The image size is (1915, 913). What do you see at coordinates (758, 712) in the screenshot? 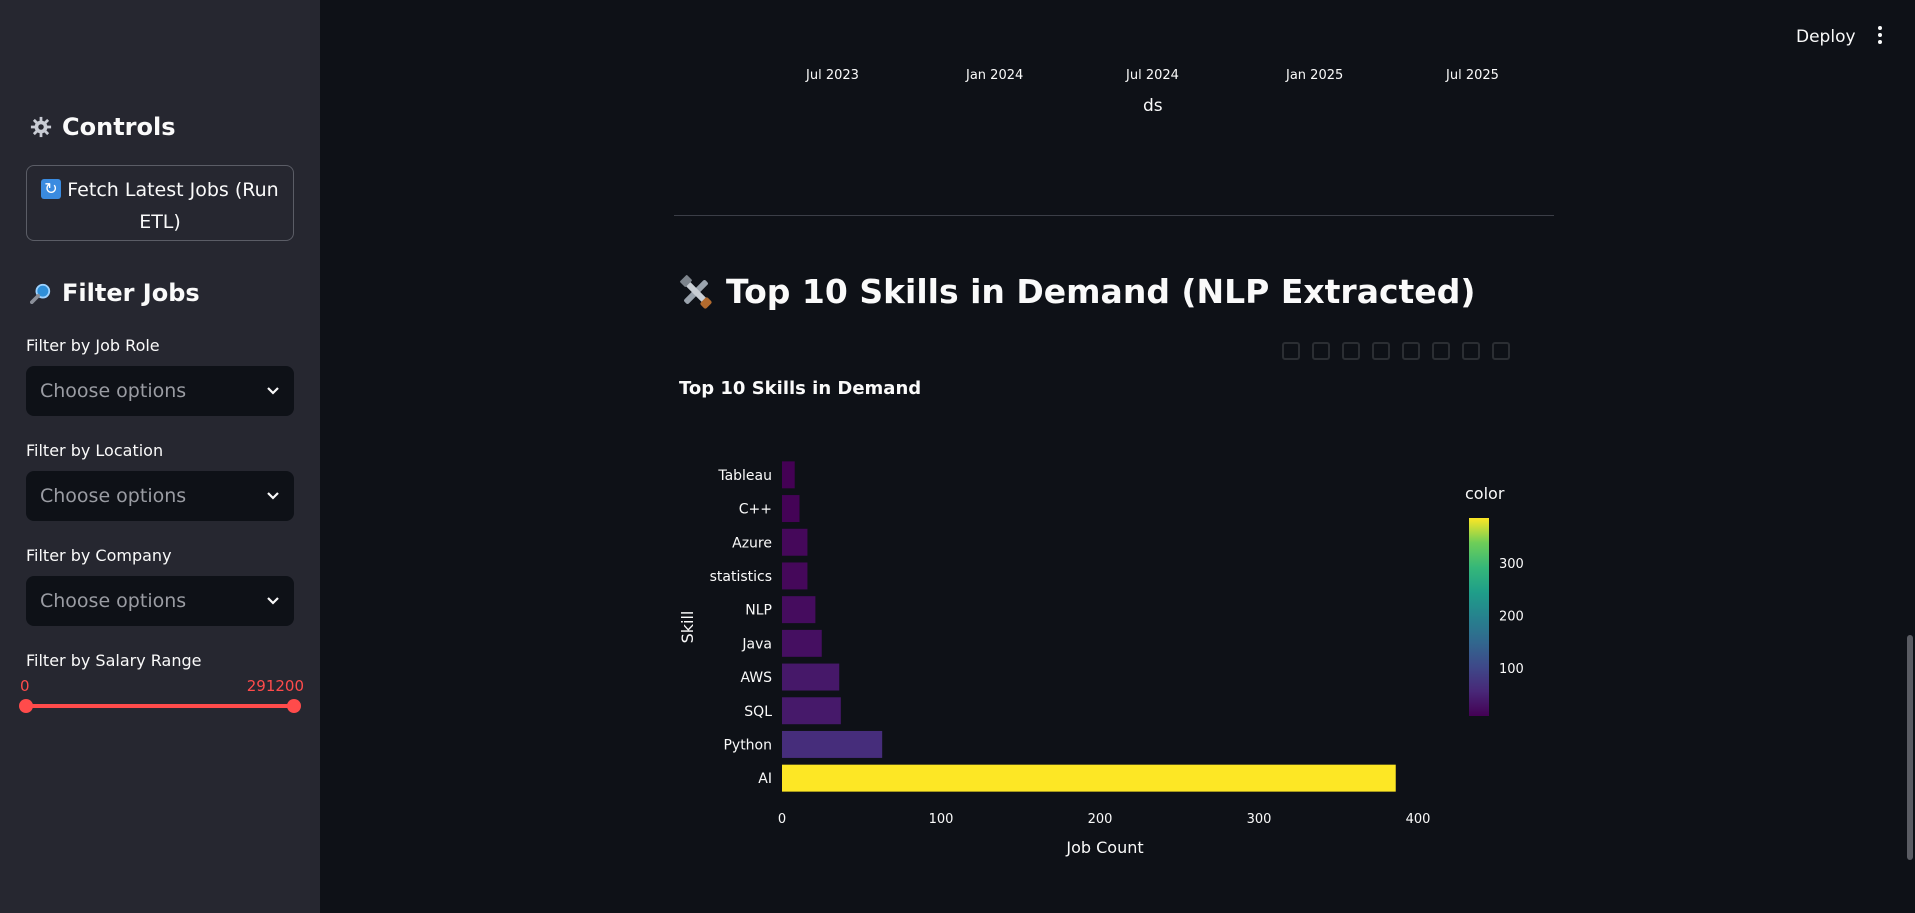
I see `y-tick-label: SQL` at bounding box center [758, 712].